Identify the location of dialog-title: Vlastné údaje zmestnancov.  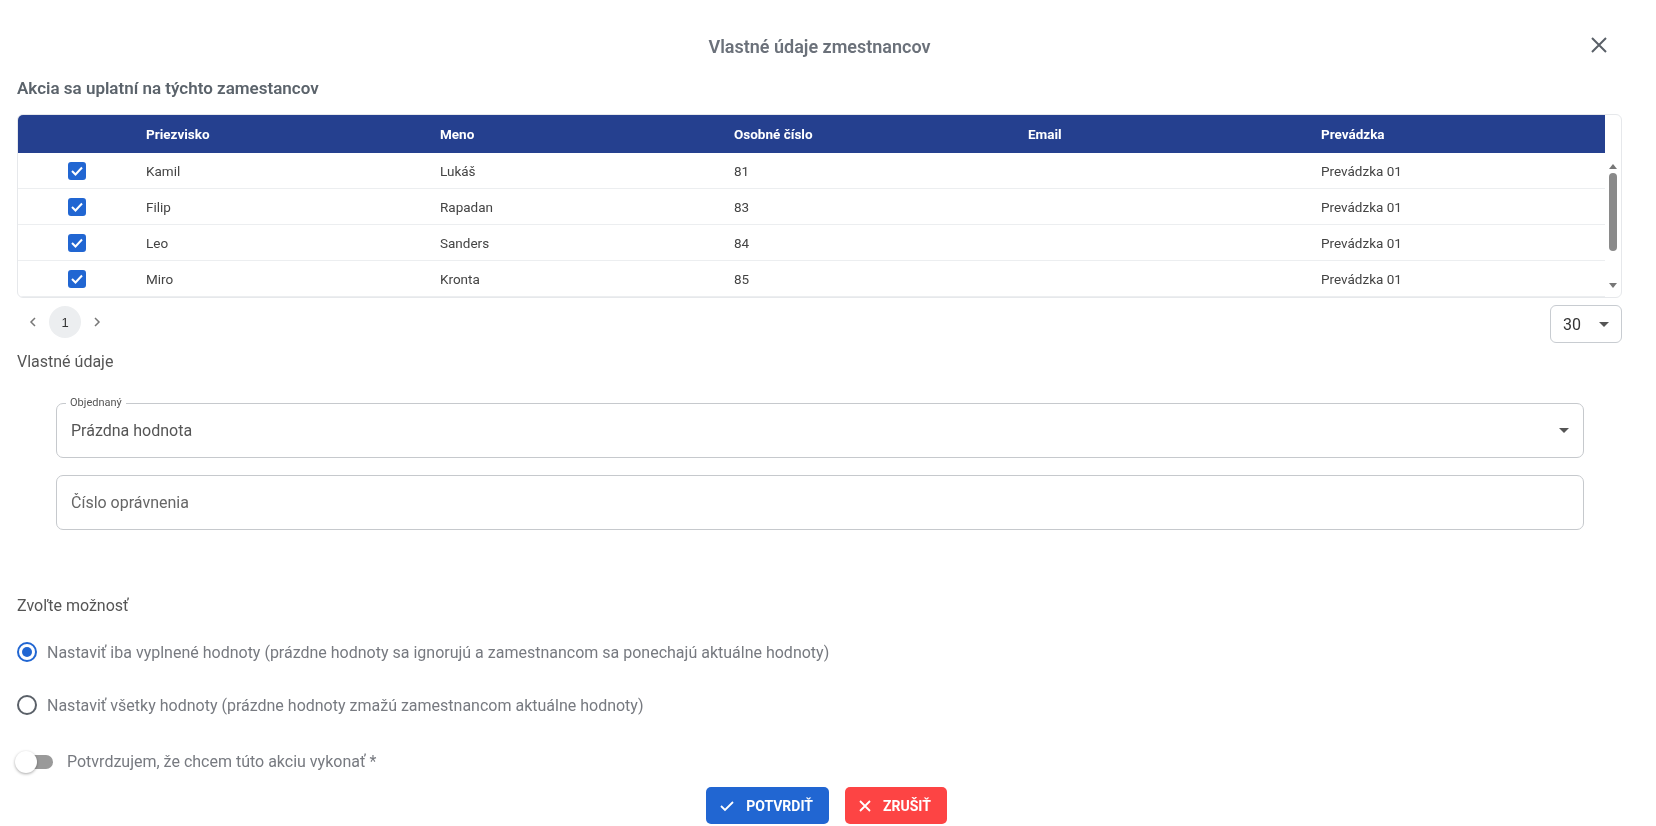
(819, 46).